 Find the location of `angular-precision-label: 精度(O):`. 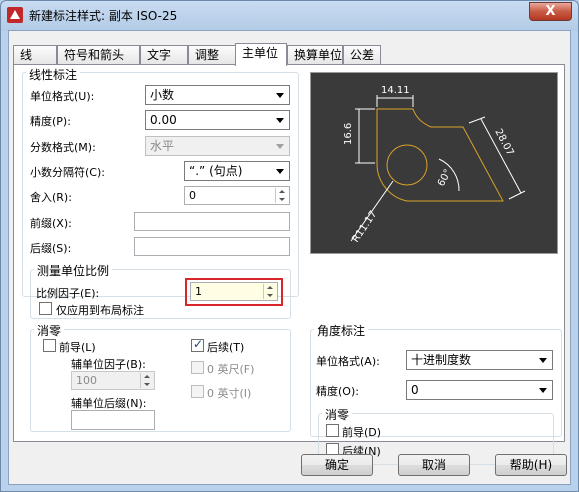

angular-precision-label: 精度(O): is located at coordinates (337, 391).